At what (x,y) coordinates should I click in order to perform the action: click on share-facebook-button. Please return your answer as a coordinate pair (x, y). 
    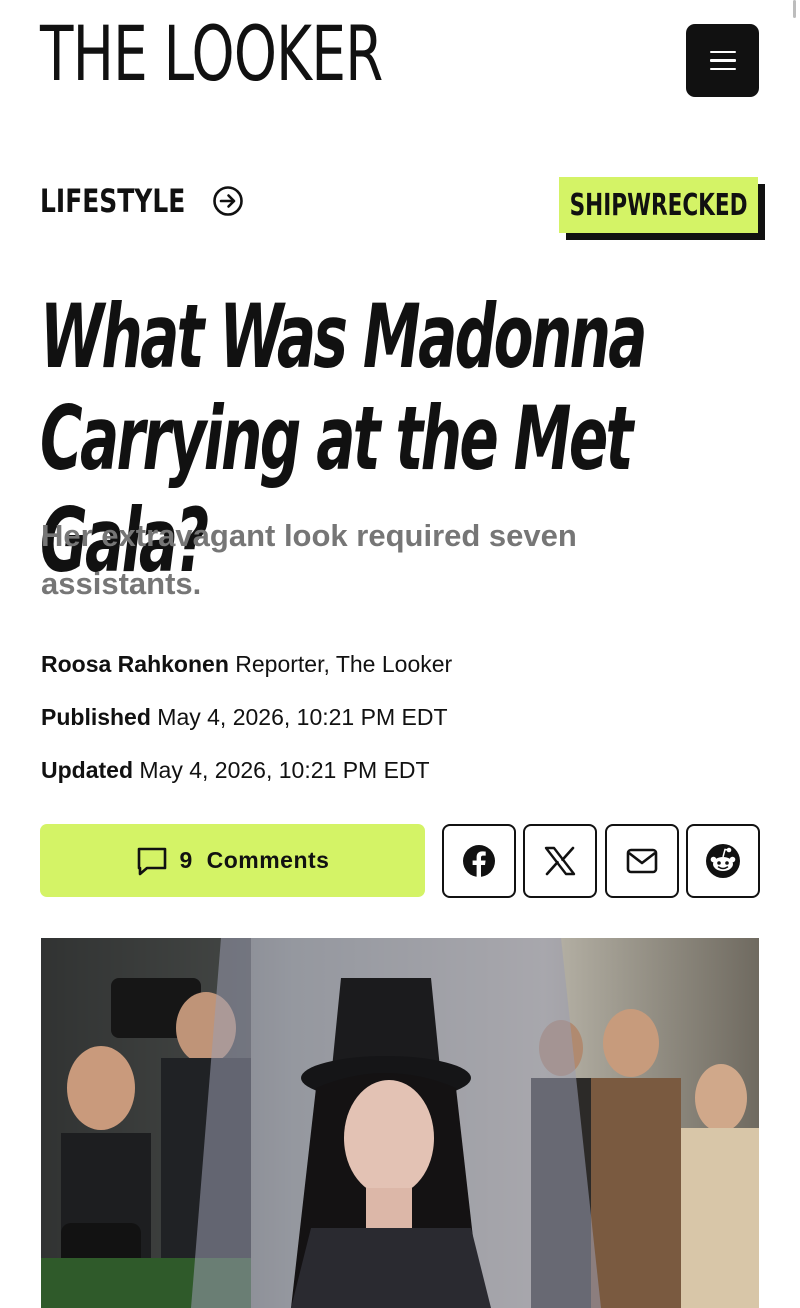
    Looking at the image, I should click on (479, 861).